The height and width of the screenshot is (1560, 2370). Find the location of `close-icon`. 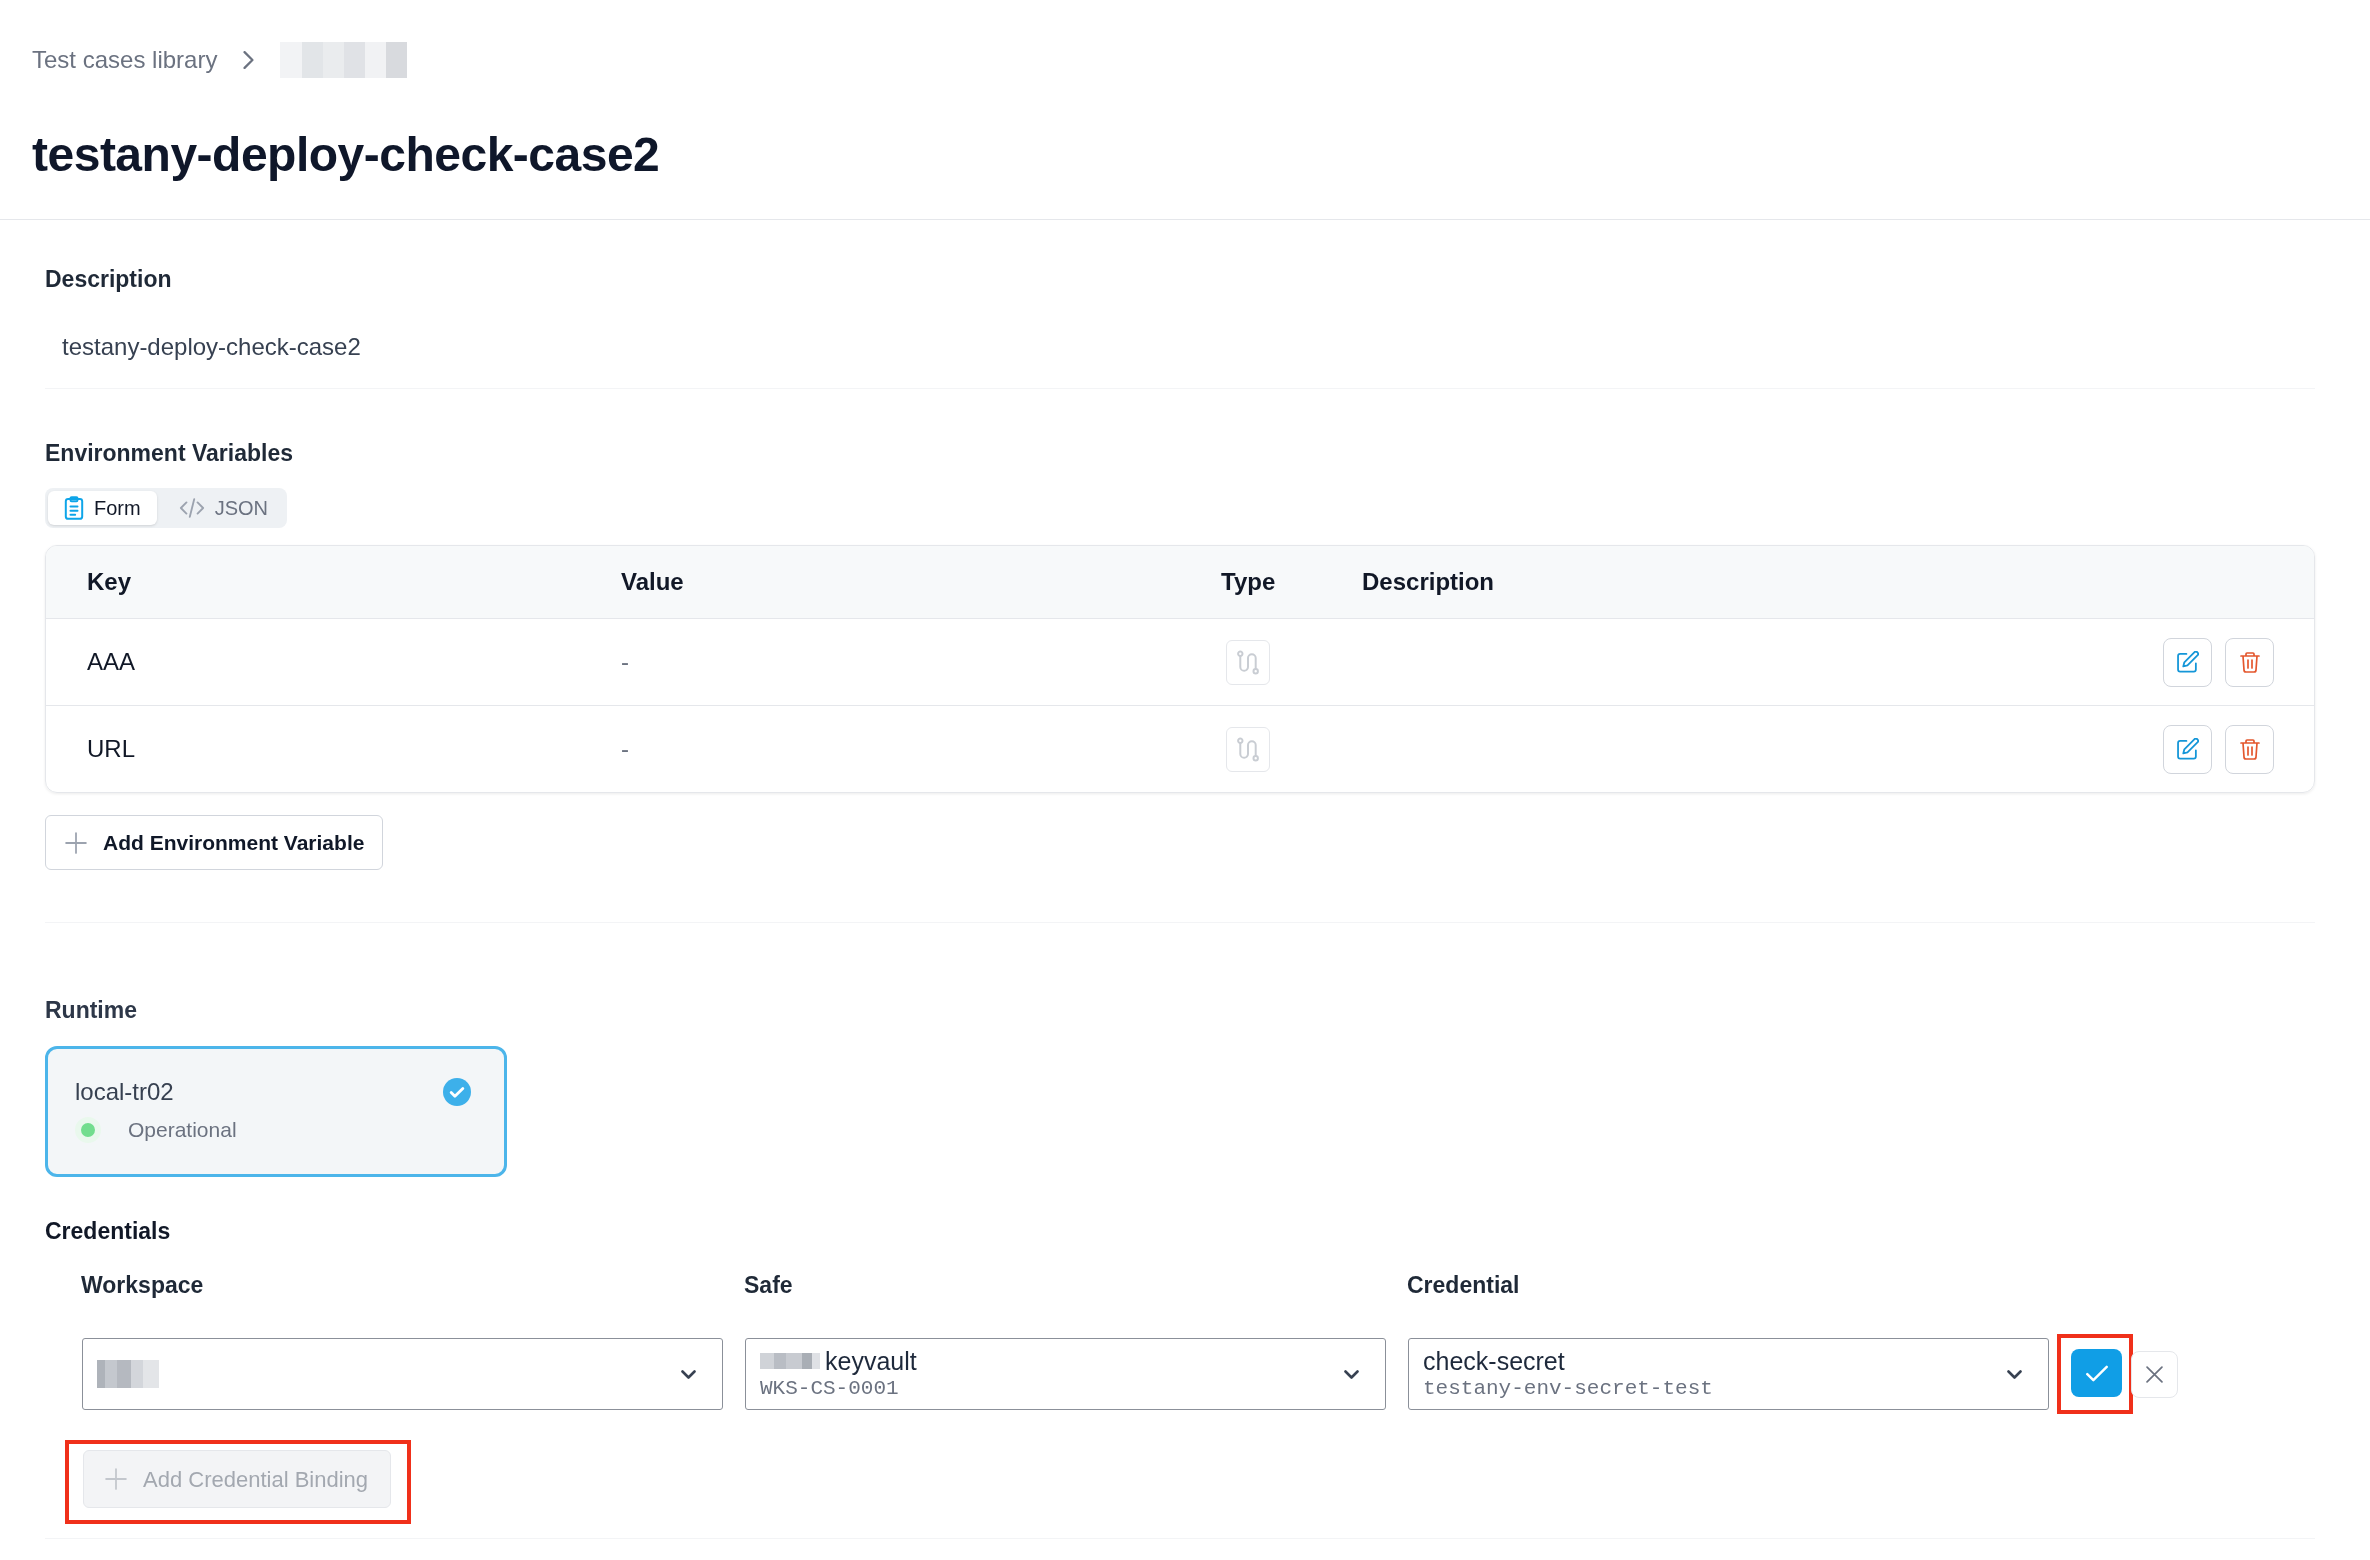

close-icon is located at coordinates (2154, 1374).